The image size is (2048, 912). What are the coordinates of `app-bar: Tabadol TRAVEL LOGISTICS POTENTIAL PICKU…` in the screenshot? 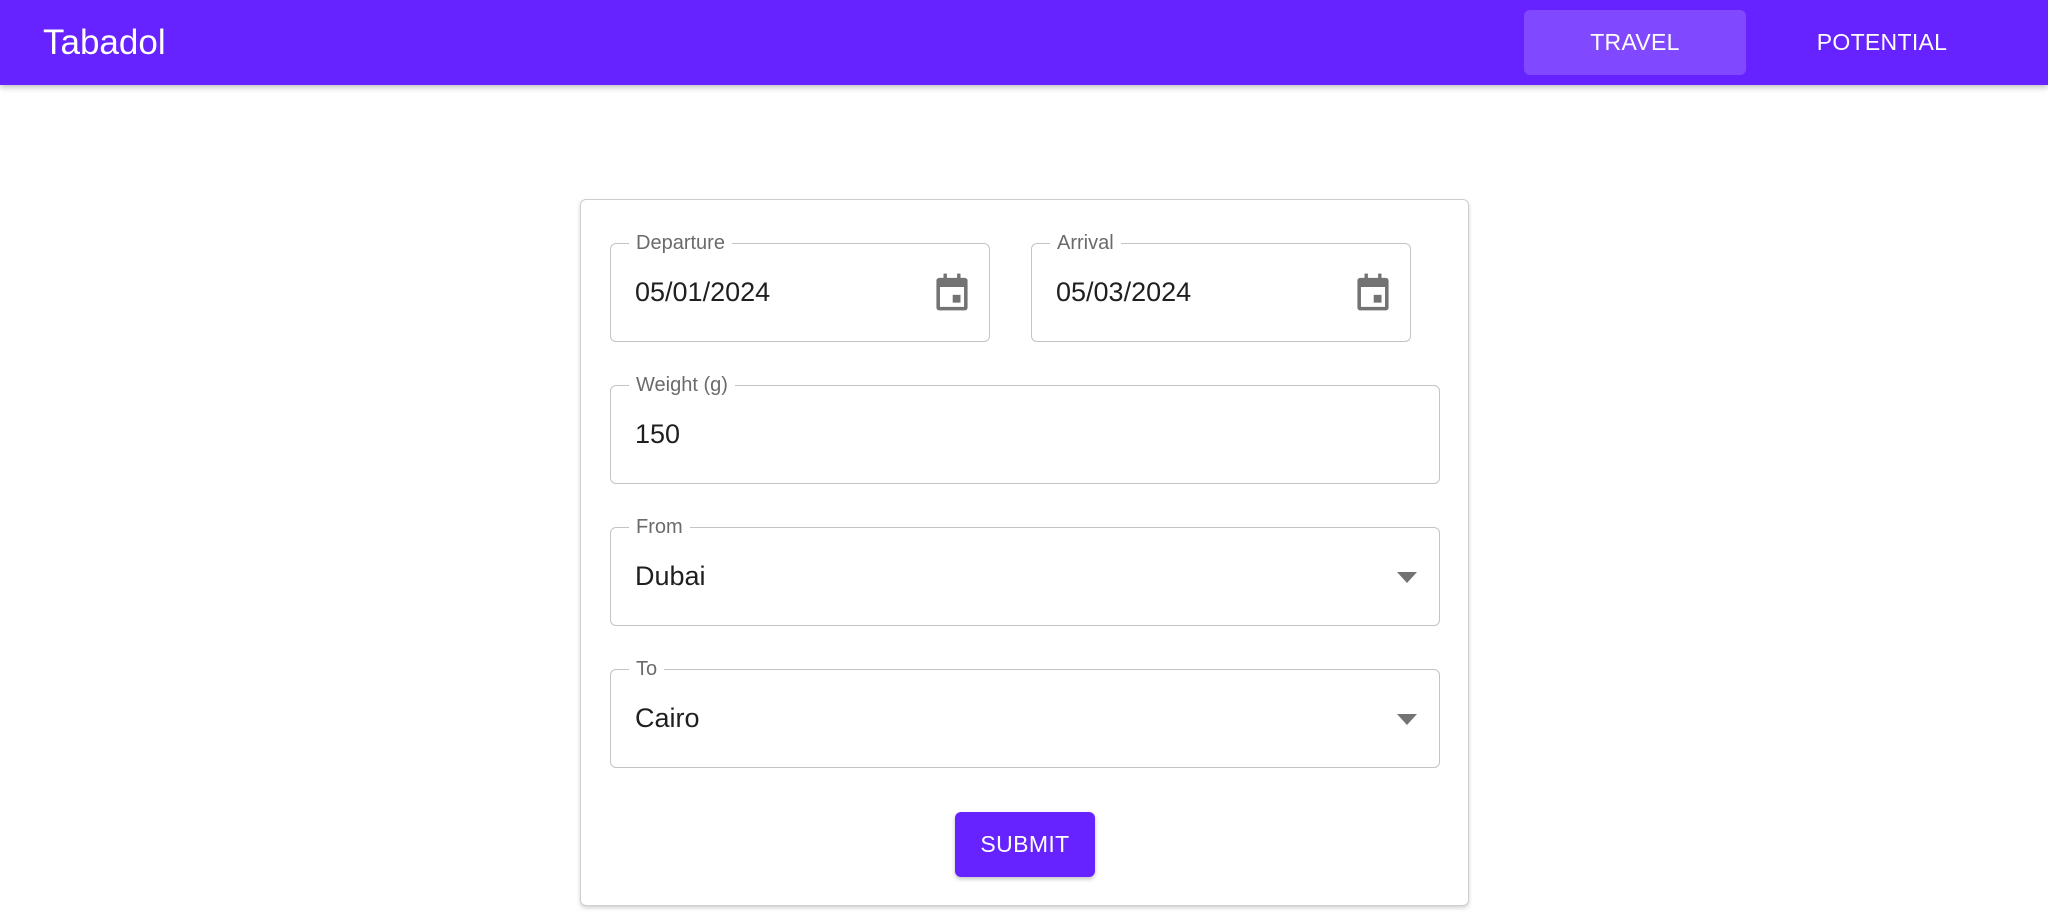 It's located at (1024, 60).